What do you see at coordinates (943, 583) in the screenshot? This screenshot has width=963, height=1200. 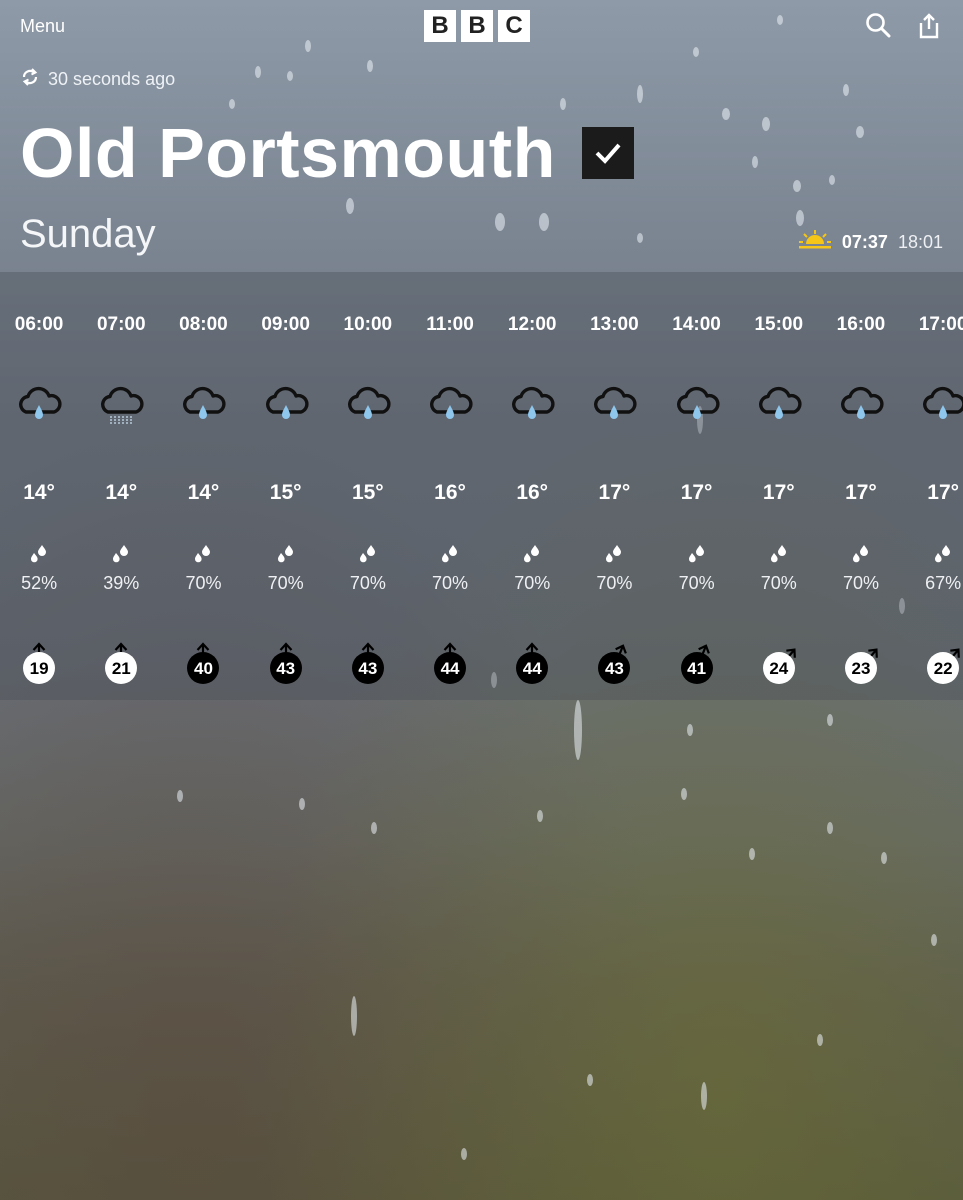 I see `precipitation-chance: 67%` at bounding box center [943, 583].